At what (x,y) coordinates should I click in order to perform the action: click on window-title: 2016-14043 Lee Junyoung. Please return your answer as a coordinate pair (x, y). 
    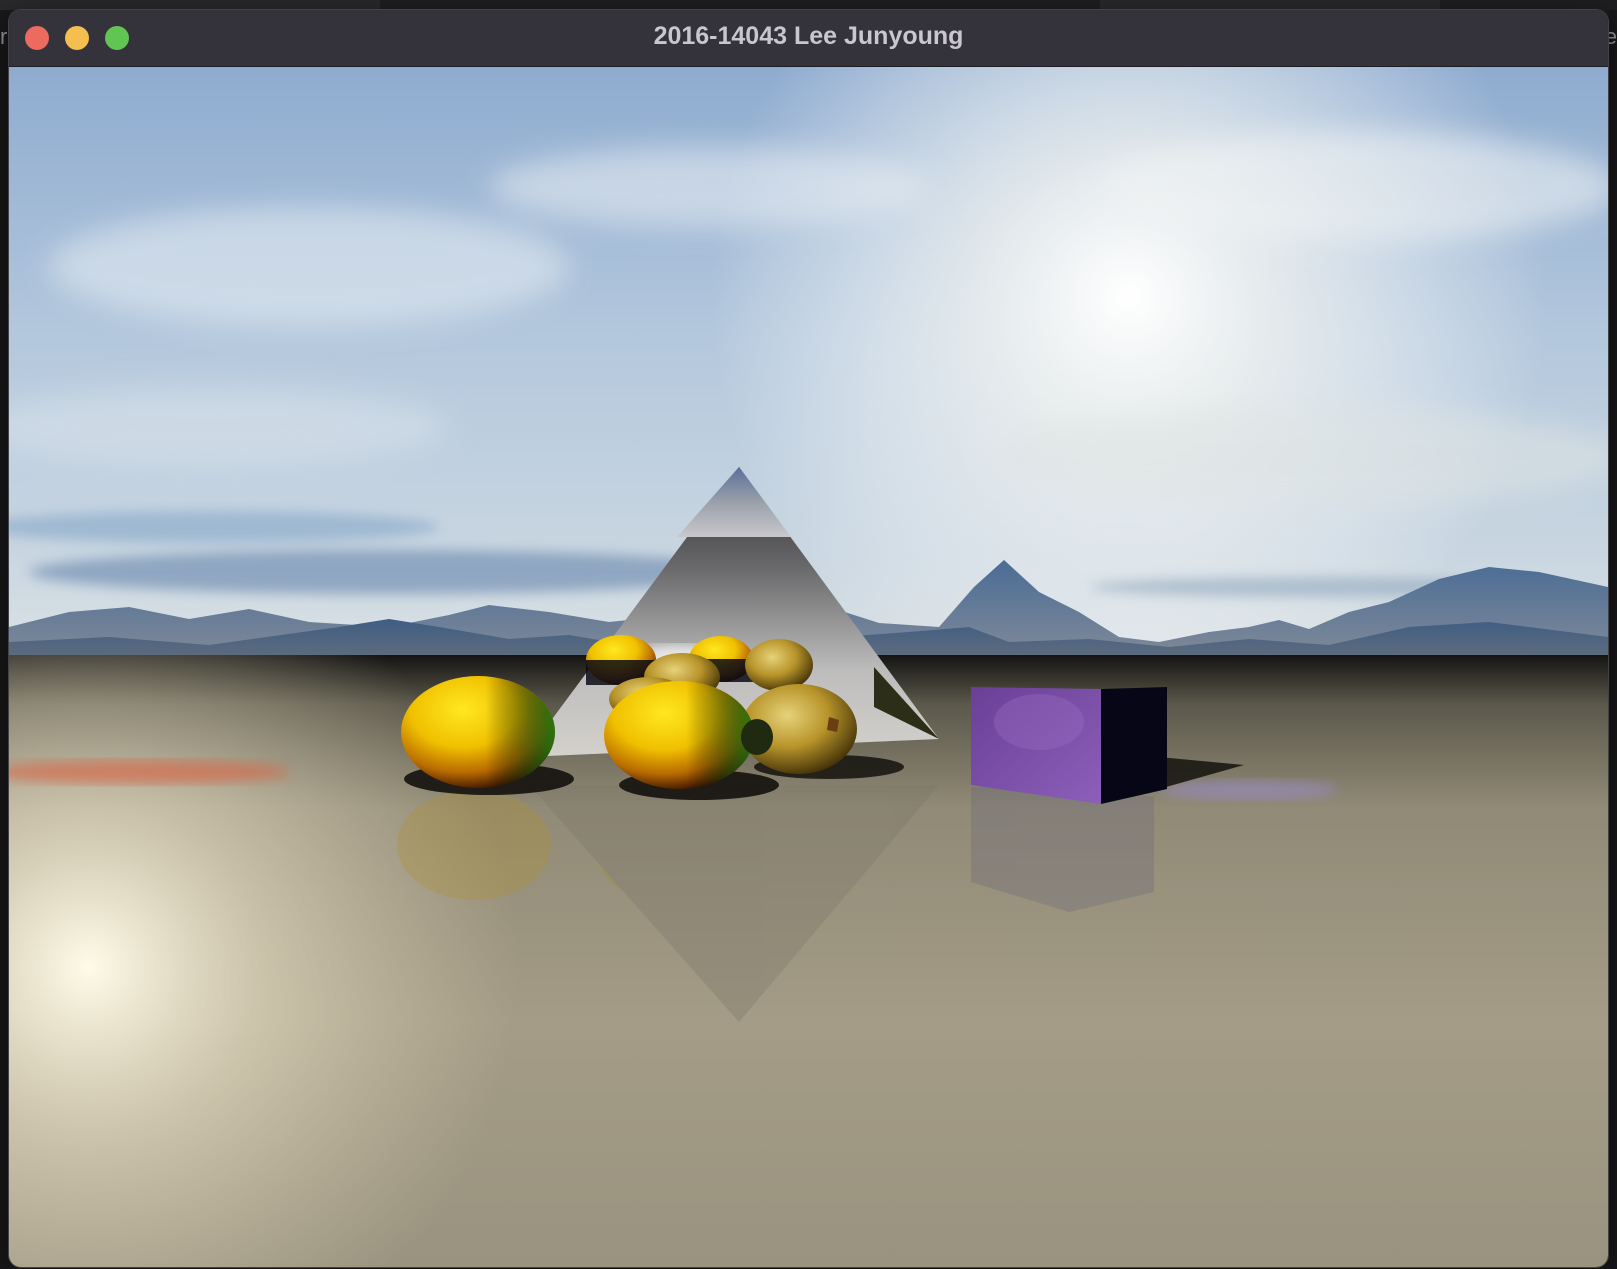
    Looking at the image, I should click on (808, 36).